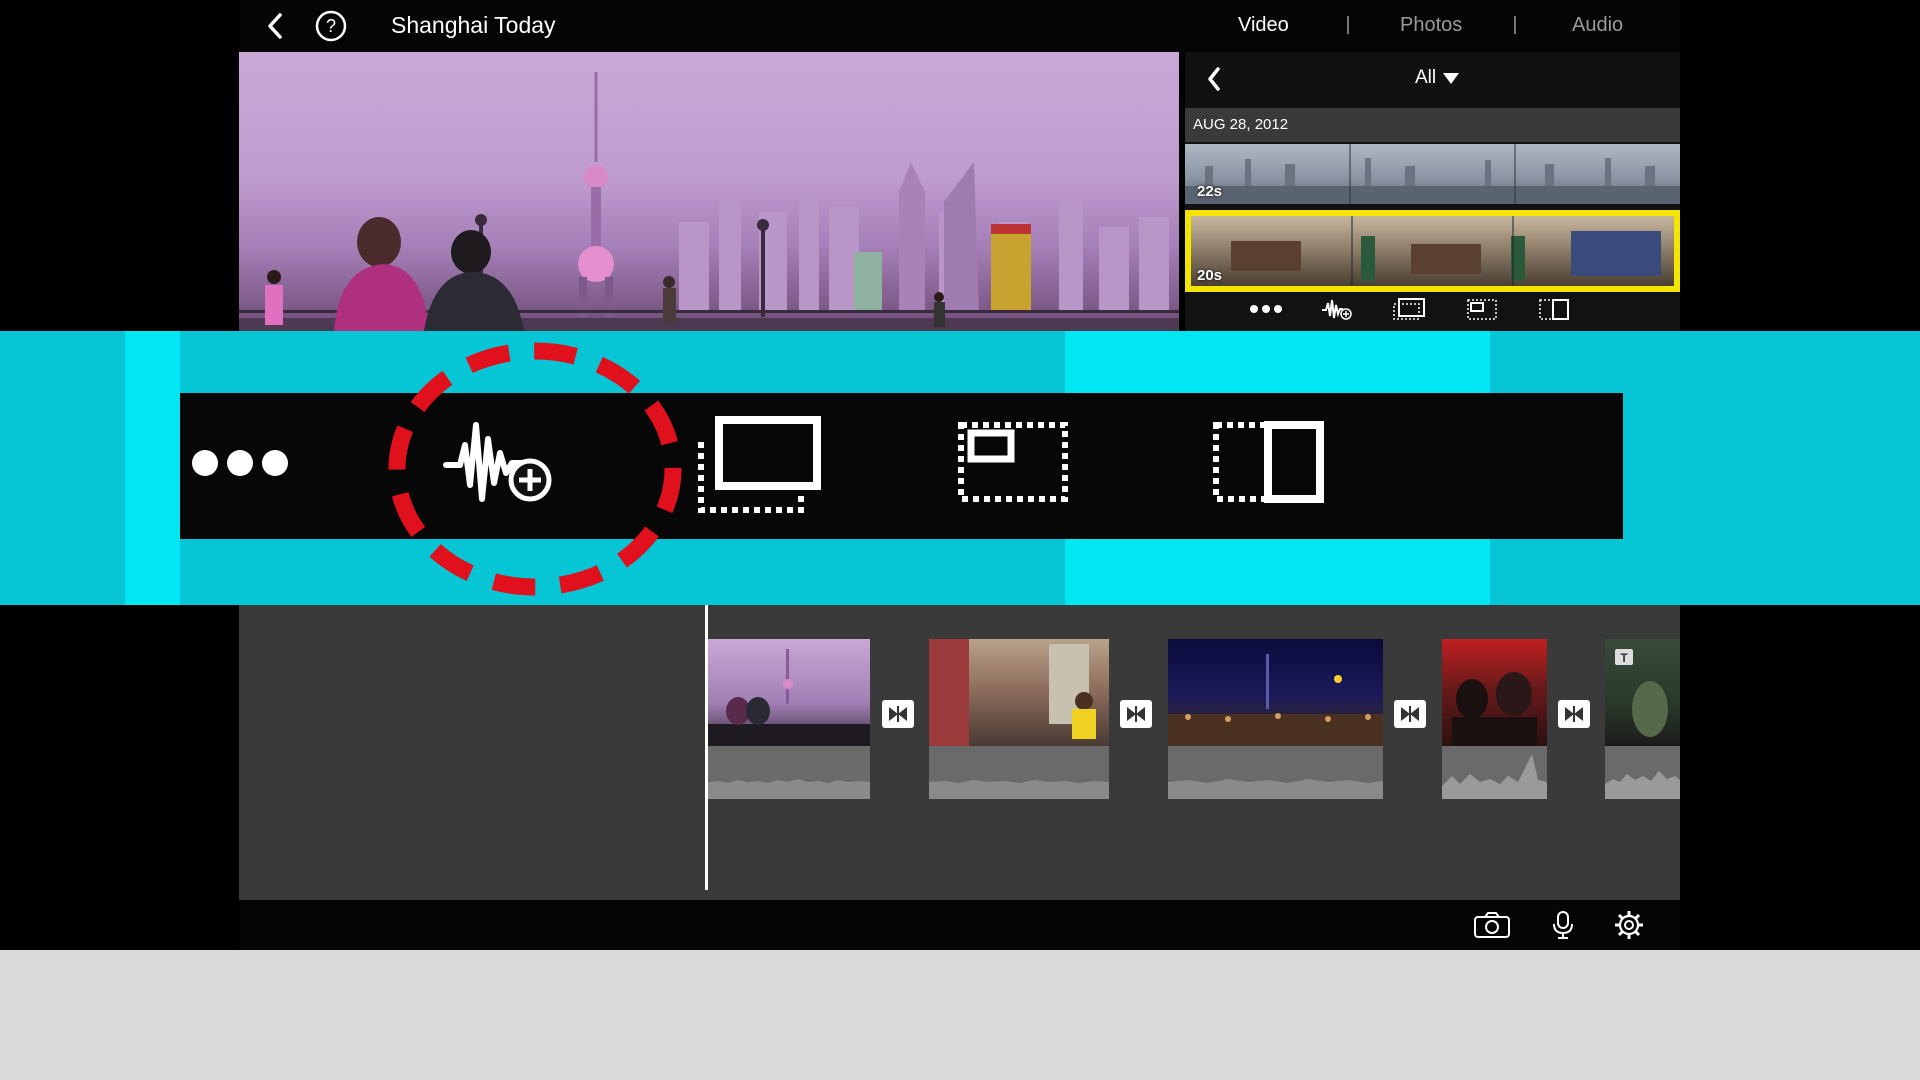 This screenshot has height=1080, width=1920. What do you see at coordinates (1492, 925) in the screenshot?
I see `camera-icon` at bounding box center [1492, 925].